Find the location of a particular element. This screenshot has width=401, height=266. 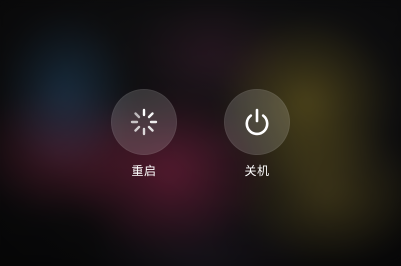

power-off-button is located at coordinates (257, 122).